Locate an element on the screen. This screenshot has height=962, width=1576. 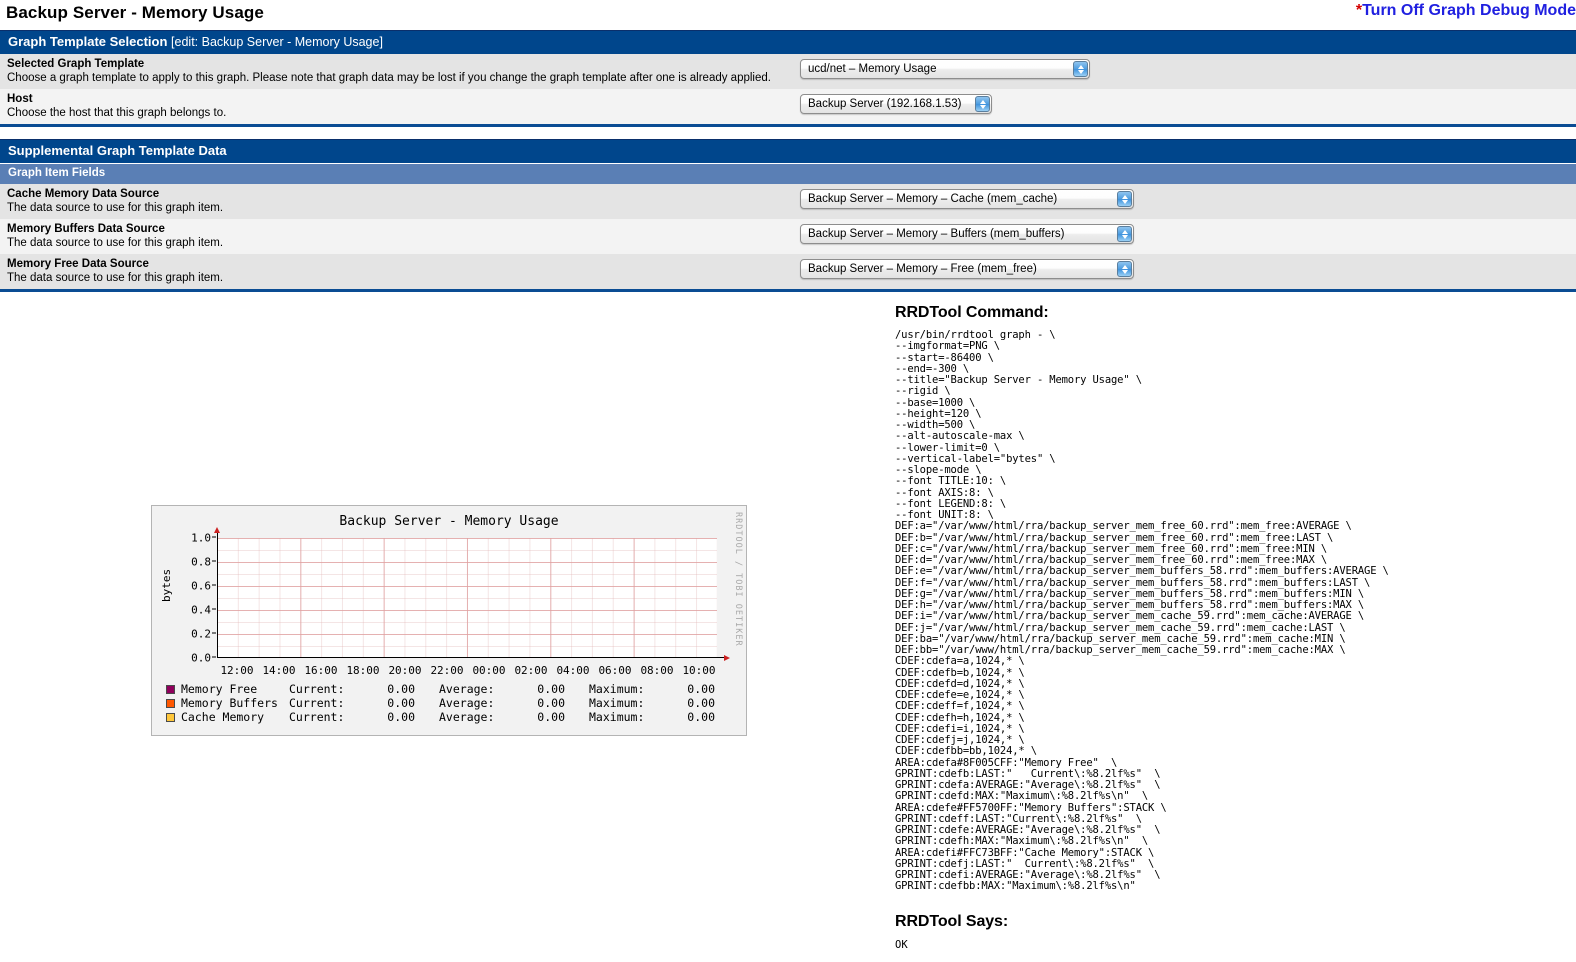
field-label: Selected Graph Template is located at coordinates (76, 64).